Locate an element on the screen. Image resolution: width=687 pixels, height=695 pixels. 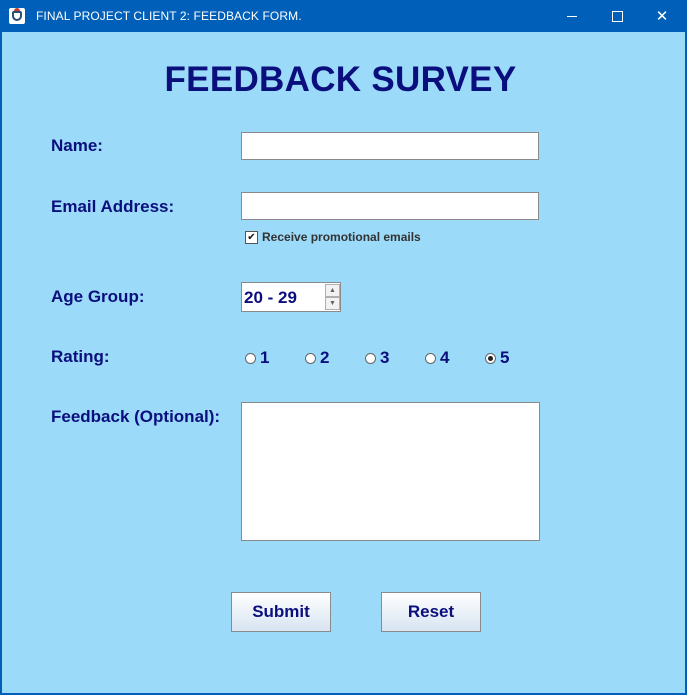
promo-checkbox-row: ✔ Receive promotional emails is located at coordinates (333, 237).